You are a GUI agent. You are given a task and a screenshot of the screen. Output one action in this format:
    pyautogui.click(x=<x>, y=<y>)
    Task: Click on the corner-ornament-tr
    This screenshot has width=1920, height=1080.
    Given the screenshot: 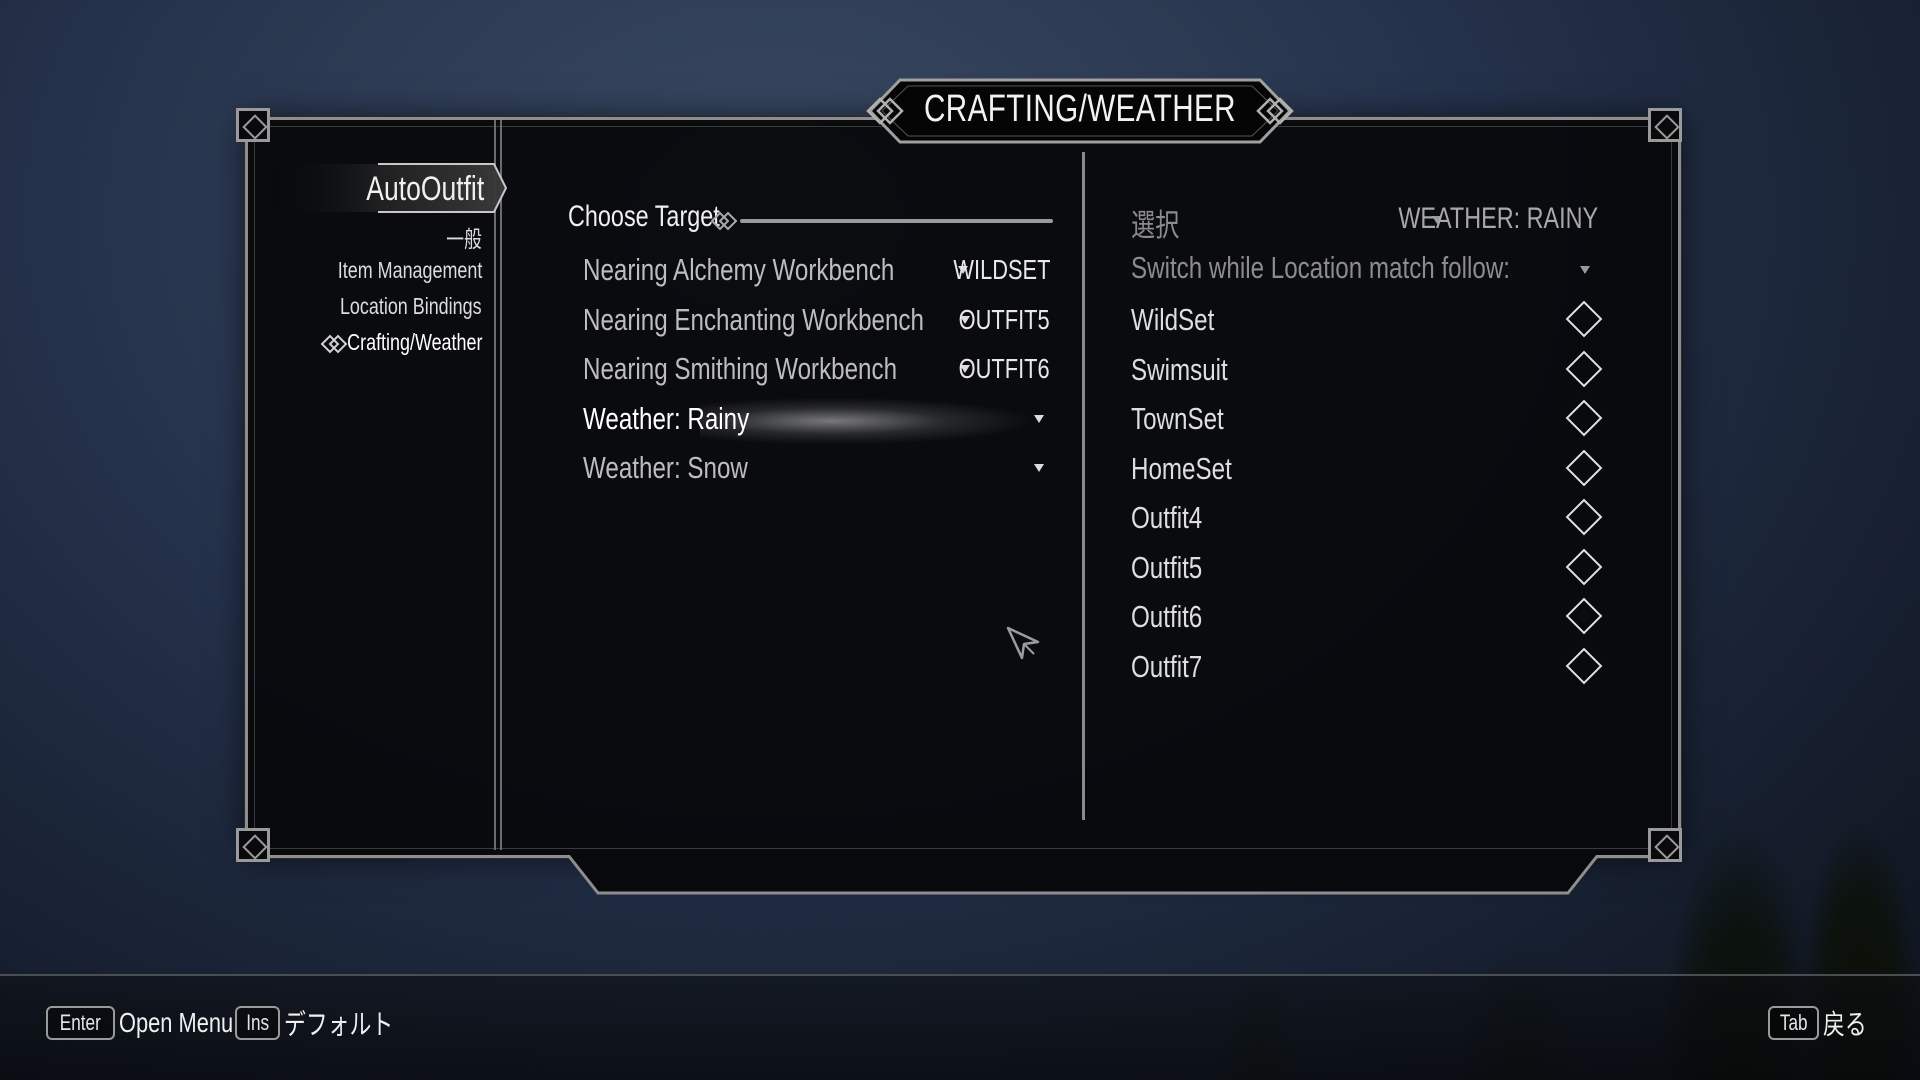 What is the action you would take?
    pyautogui.click(x=1665, y=125)
    